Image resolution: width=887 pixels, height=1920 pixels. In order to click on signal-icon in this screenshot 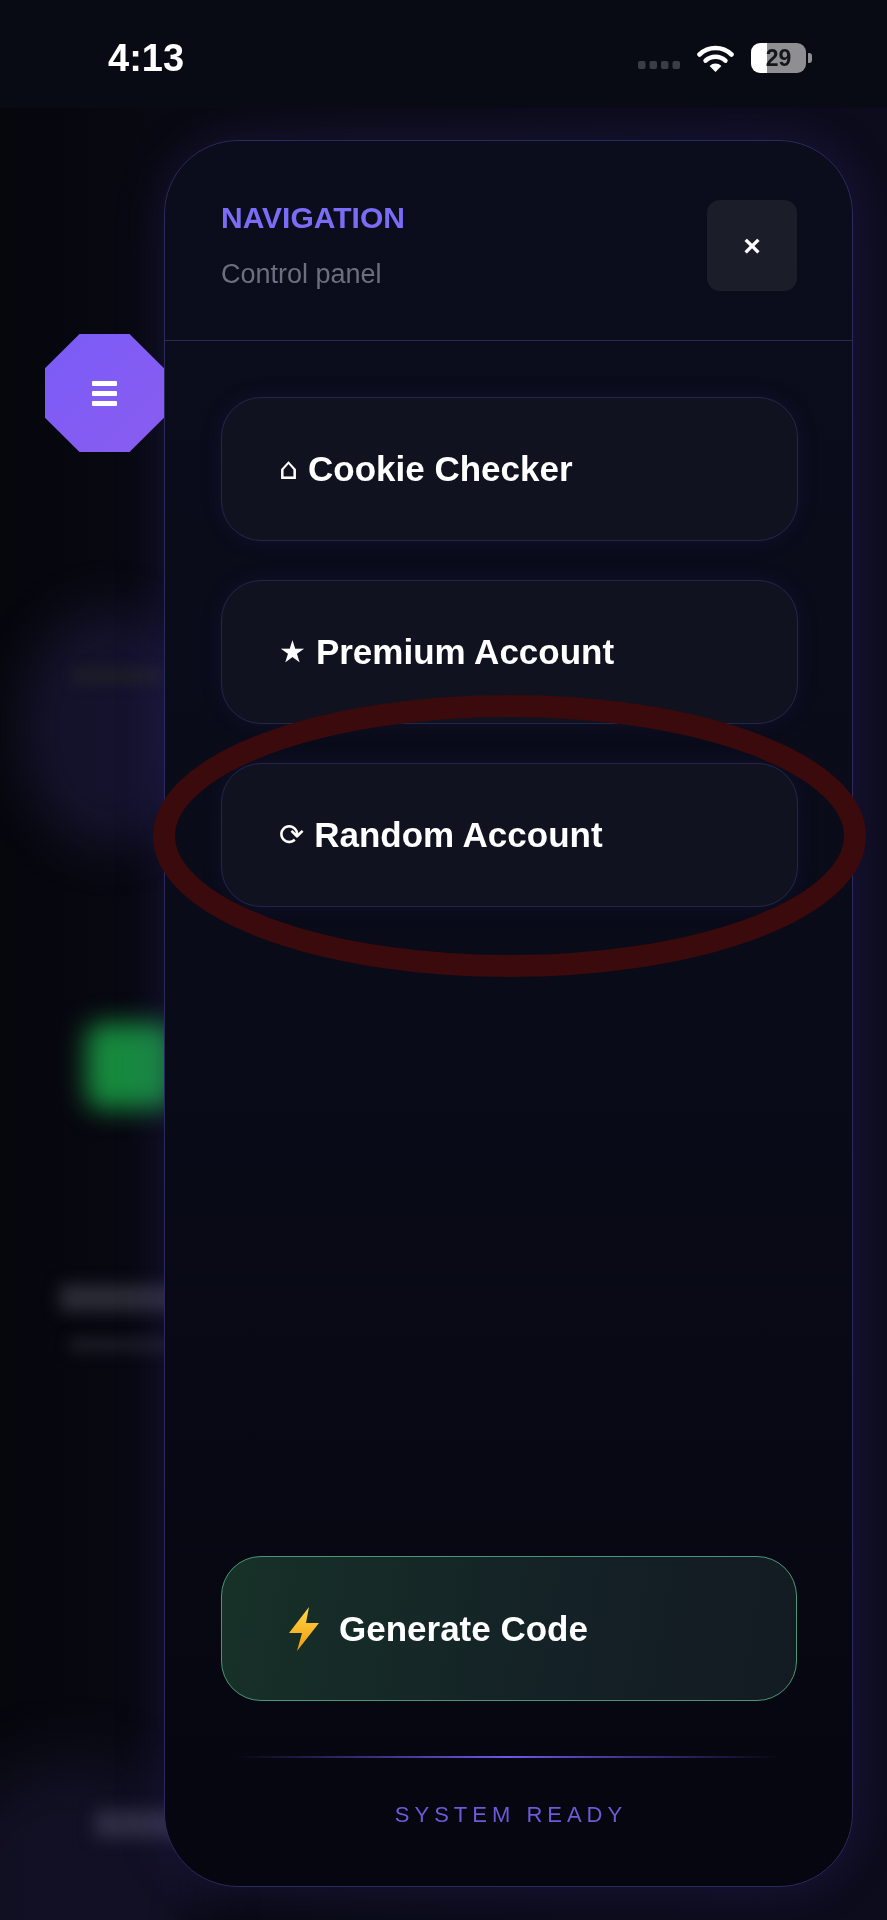, I will do `click(659, 65)`.